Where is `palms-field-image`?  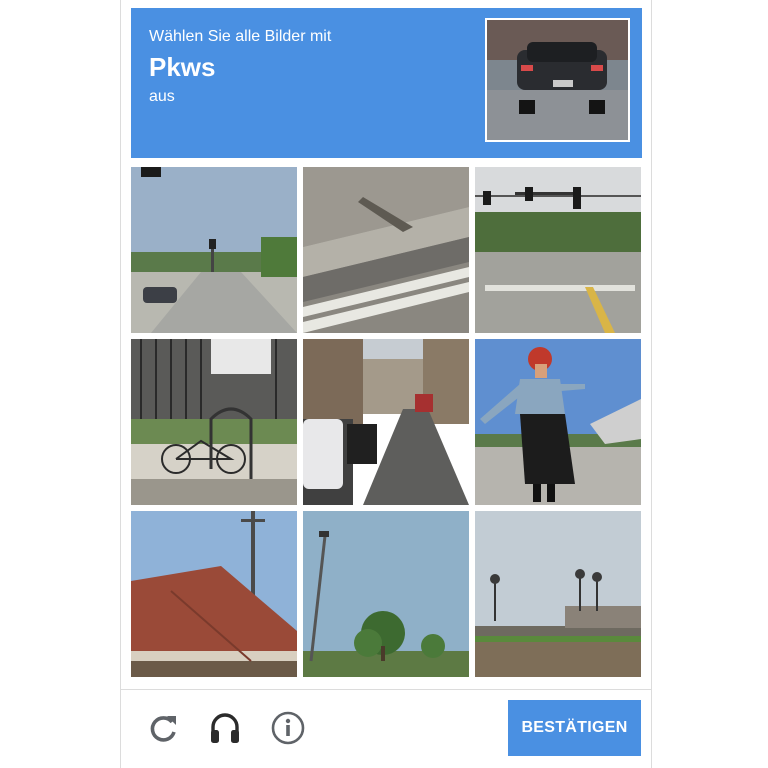 palms-field-image is located at coordinates (558, 594).